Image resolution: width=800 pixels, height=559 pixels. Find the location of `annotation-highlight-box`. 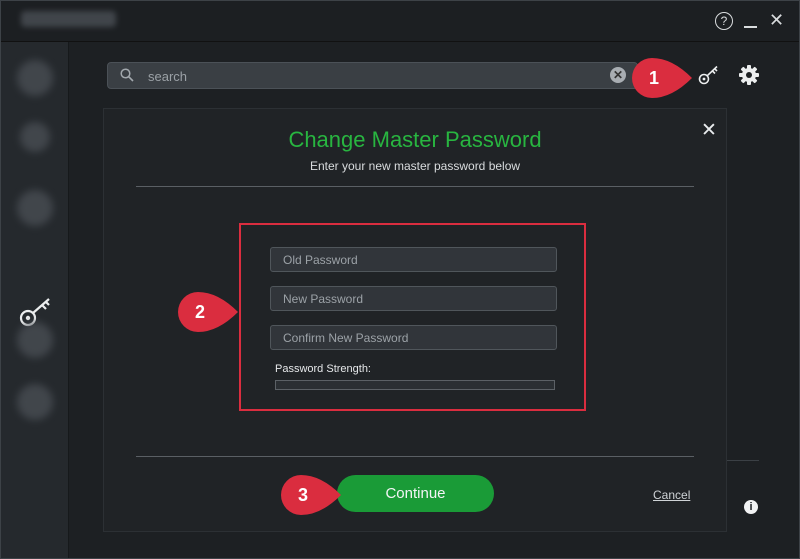

annotation-highlight-box is located at coordinates (412, 317).